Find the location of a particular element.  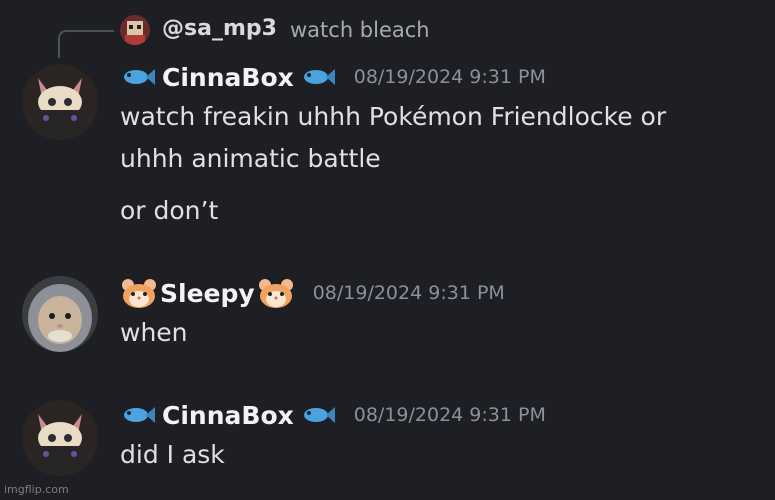

hamster-hoodie-avatar-icon is located at coordinates (60, 314).